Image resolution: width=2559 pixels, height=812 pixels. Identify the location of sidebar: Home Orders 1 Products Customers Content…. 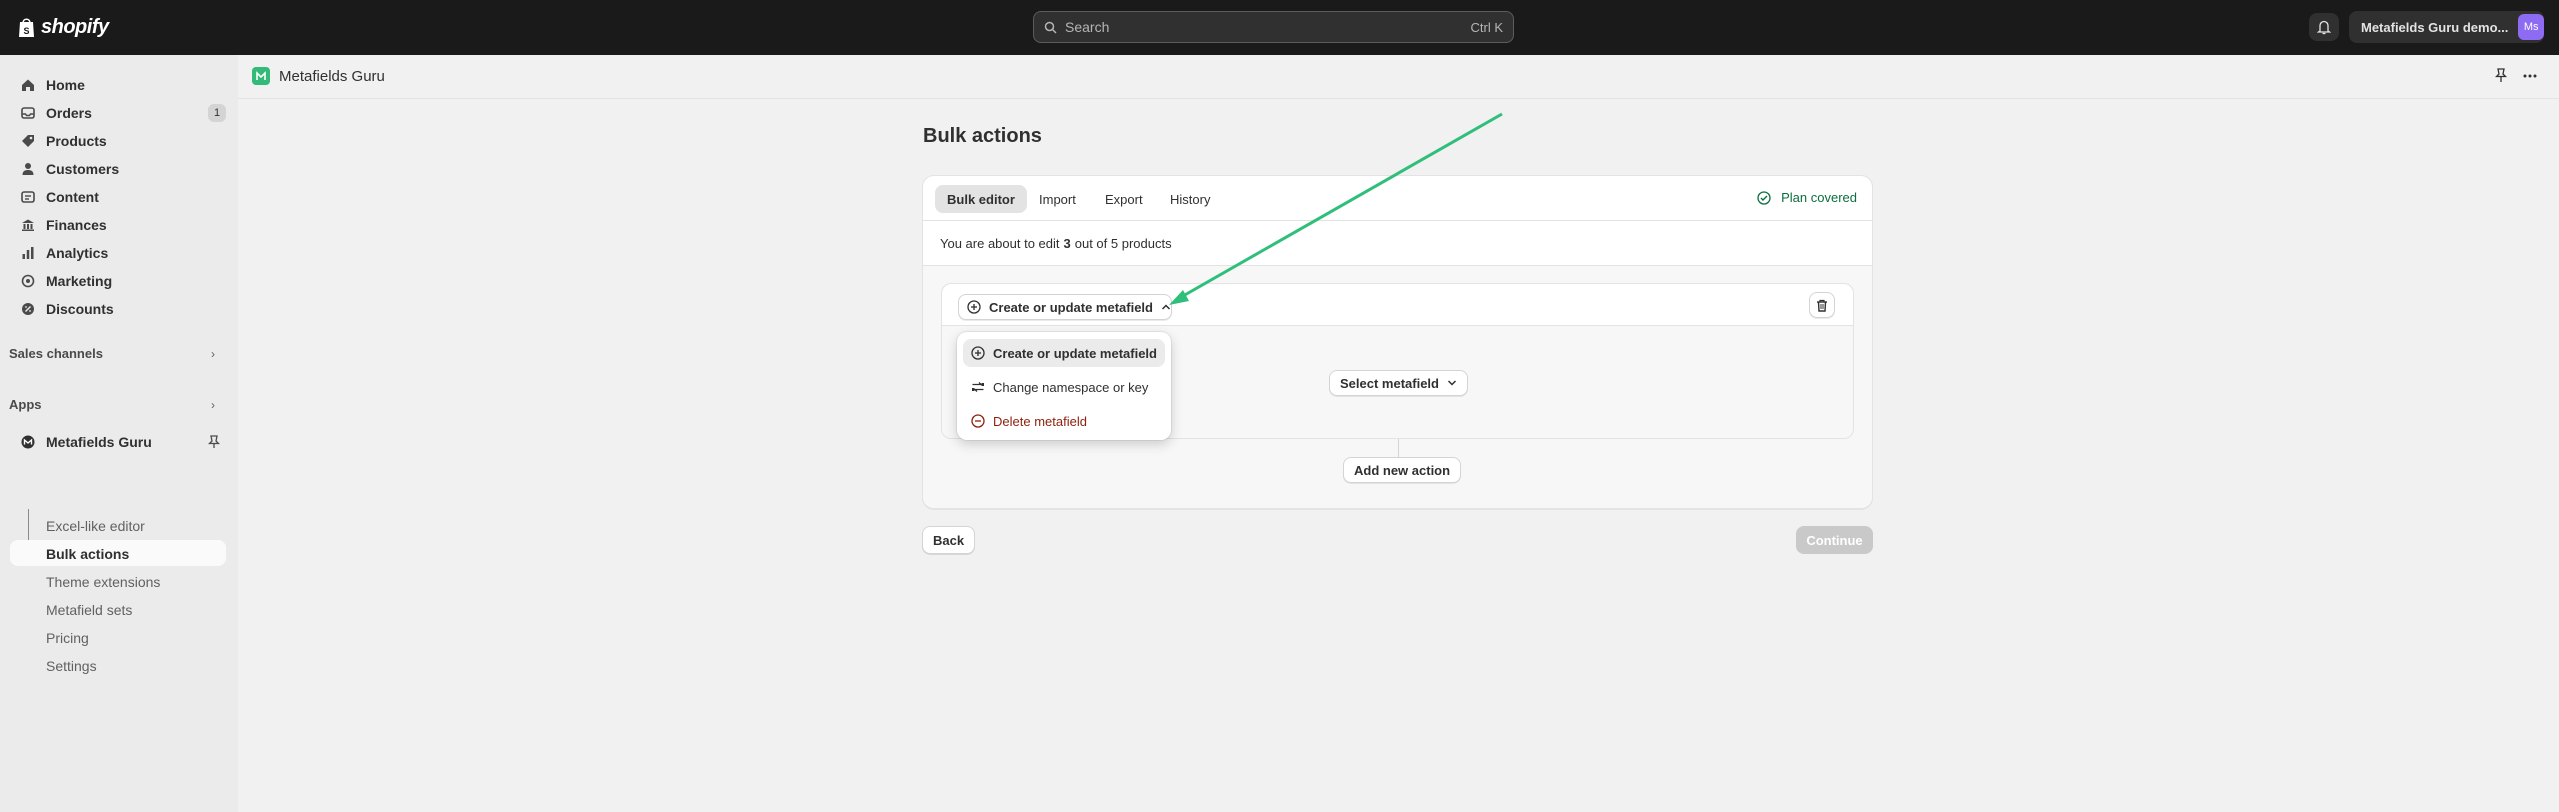
(119, 433).